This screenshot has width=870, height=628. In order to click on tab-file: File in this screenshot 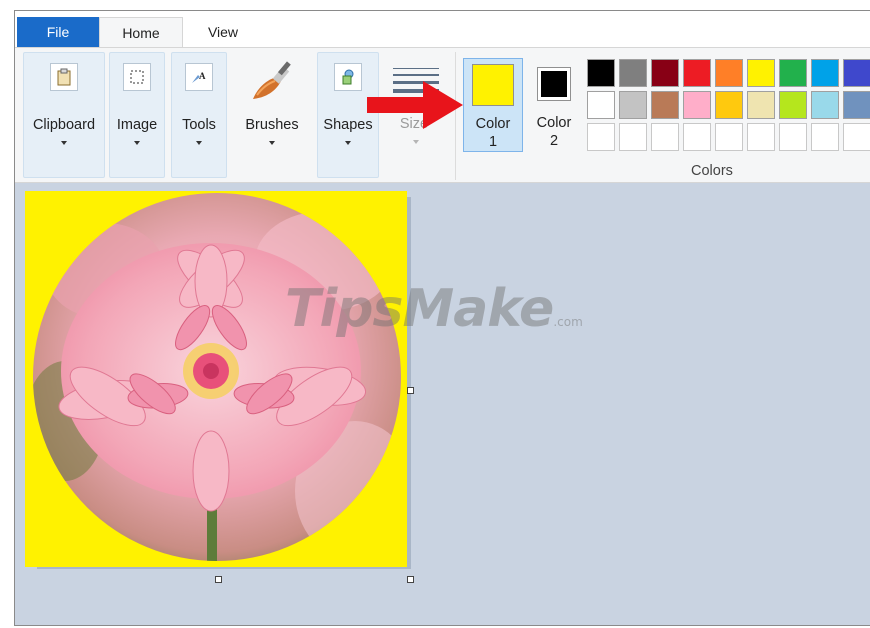, I will do `click(58, 32)`.